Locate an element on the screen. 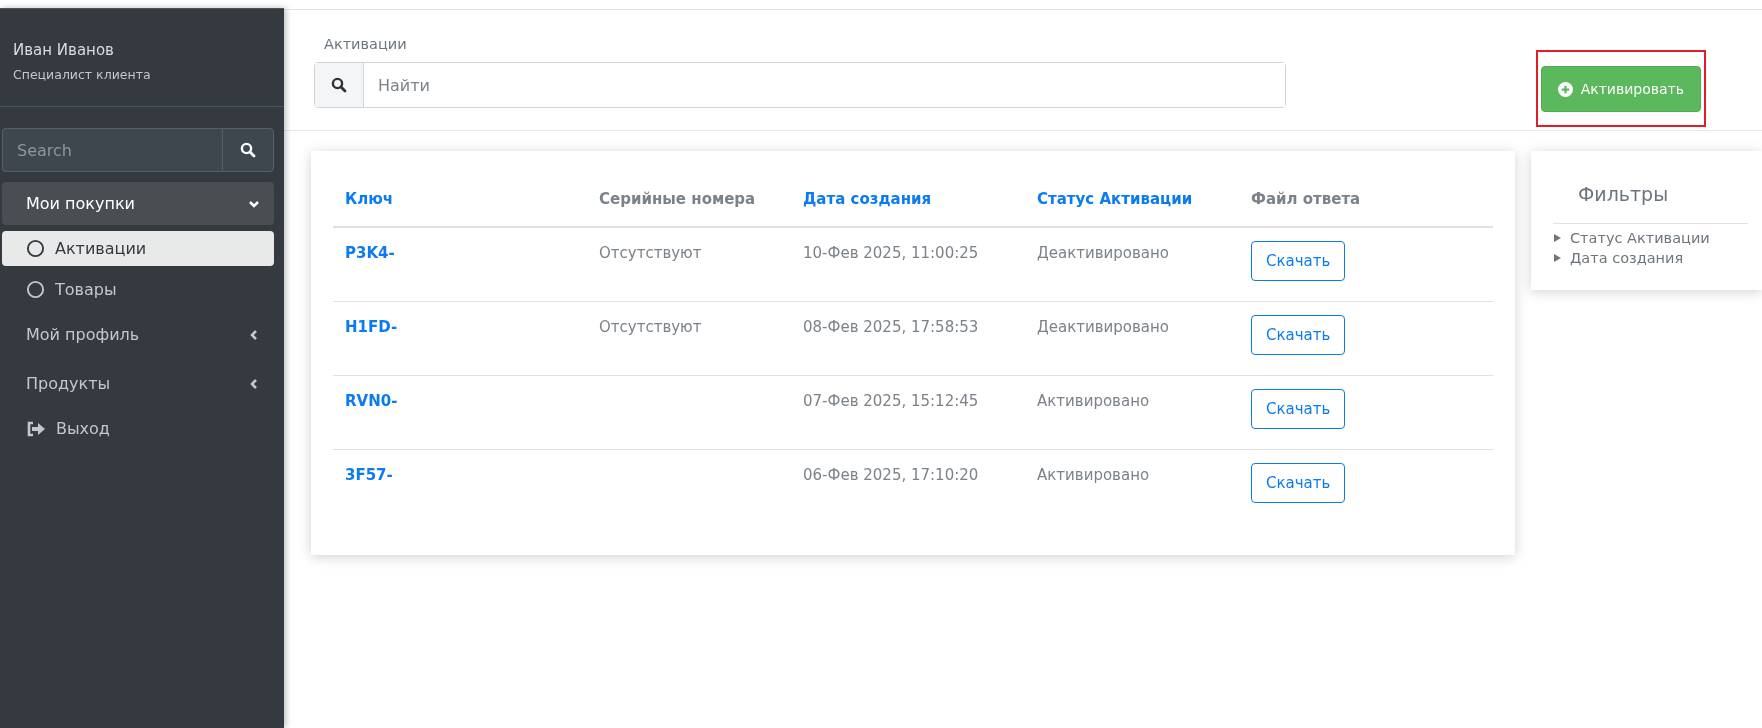  key-link: H1FD- is located at coordinates (460, 338).